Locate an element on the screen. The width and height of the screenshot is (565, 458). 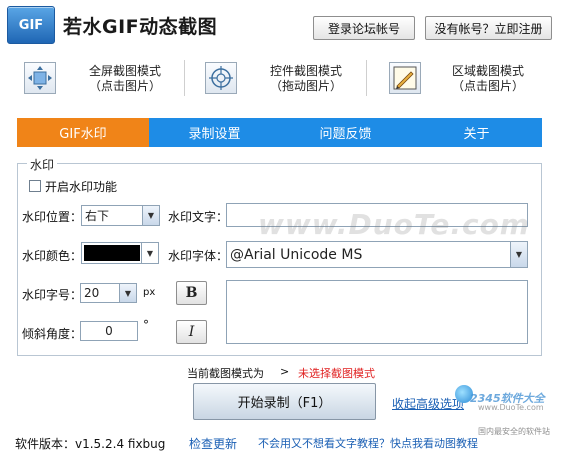
app-title: 若水GIF动态截图 is located at coordinates (140, 27).